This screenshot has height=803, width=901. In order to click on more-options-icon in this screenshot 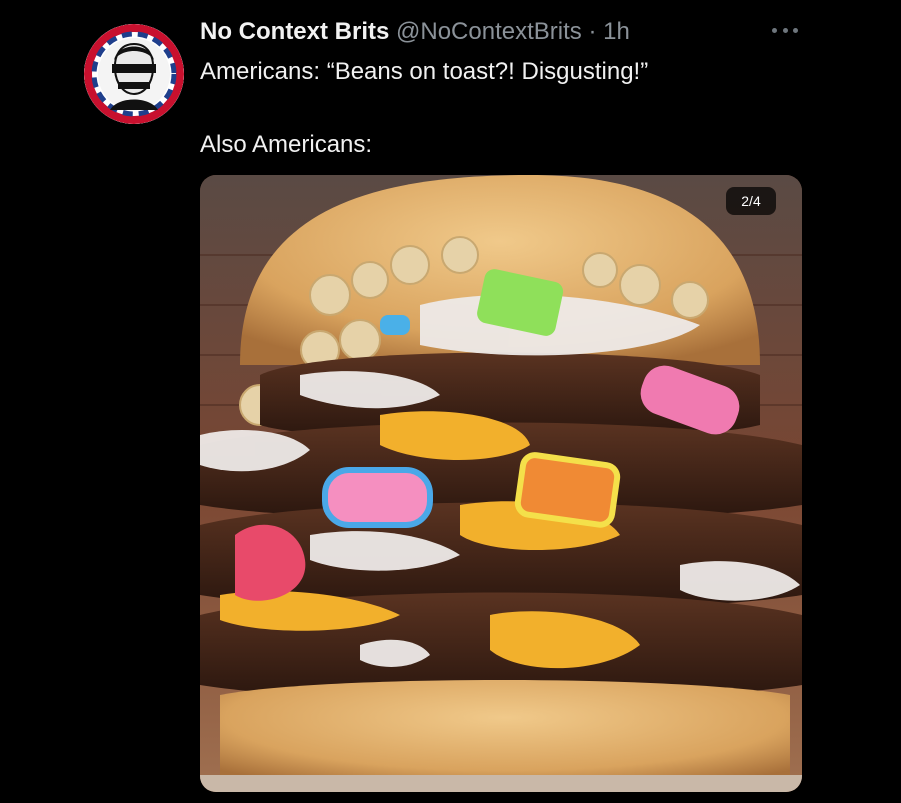, I will do `click(785, 30)`.